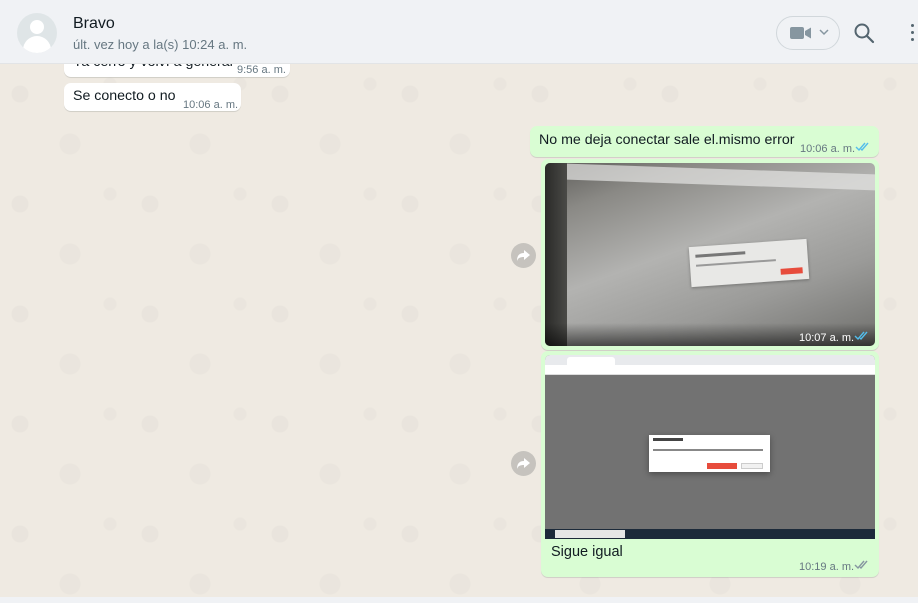 The image size is (918, 603). Describe the element at coordinates (587, 552) in the screenshot. I see `image-caption: Sigue igual` at that location.